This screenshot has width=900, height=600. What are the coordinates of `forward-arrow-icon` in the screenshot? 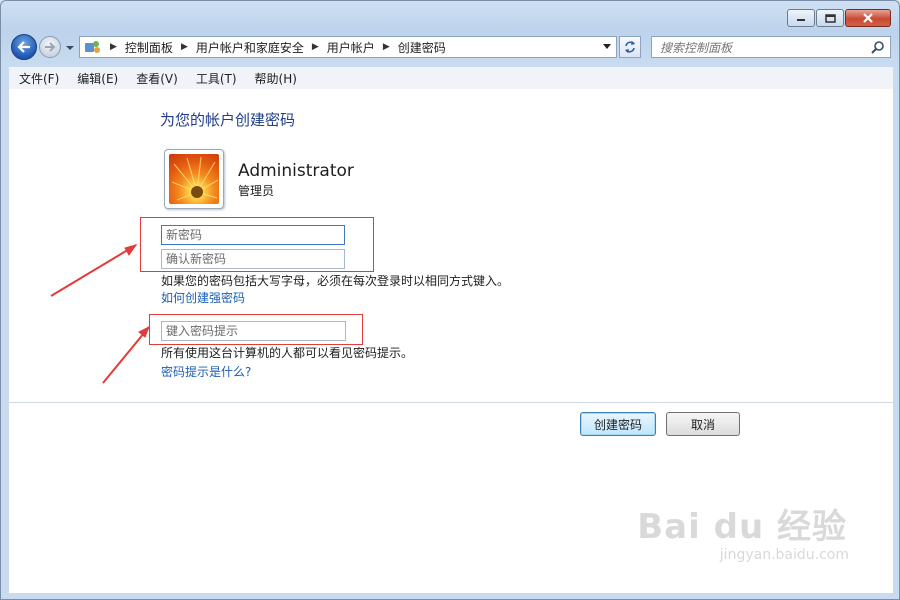 It's located at (50, 47).